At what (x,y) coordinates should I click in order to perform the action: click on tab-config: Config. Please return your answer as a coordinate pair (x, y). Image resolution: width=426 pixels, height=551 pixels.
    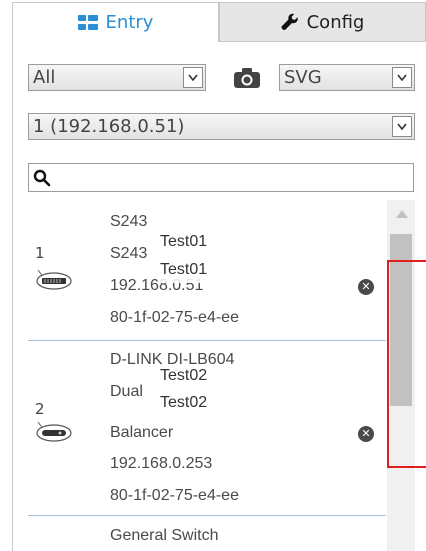
    Looking at the image, I should click on (322, 22).